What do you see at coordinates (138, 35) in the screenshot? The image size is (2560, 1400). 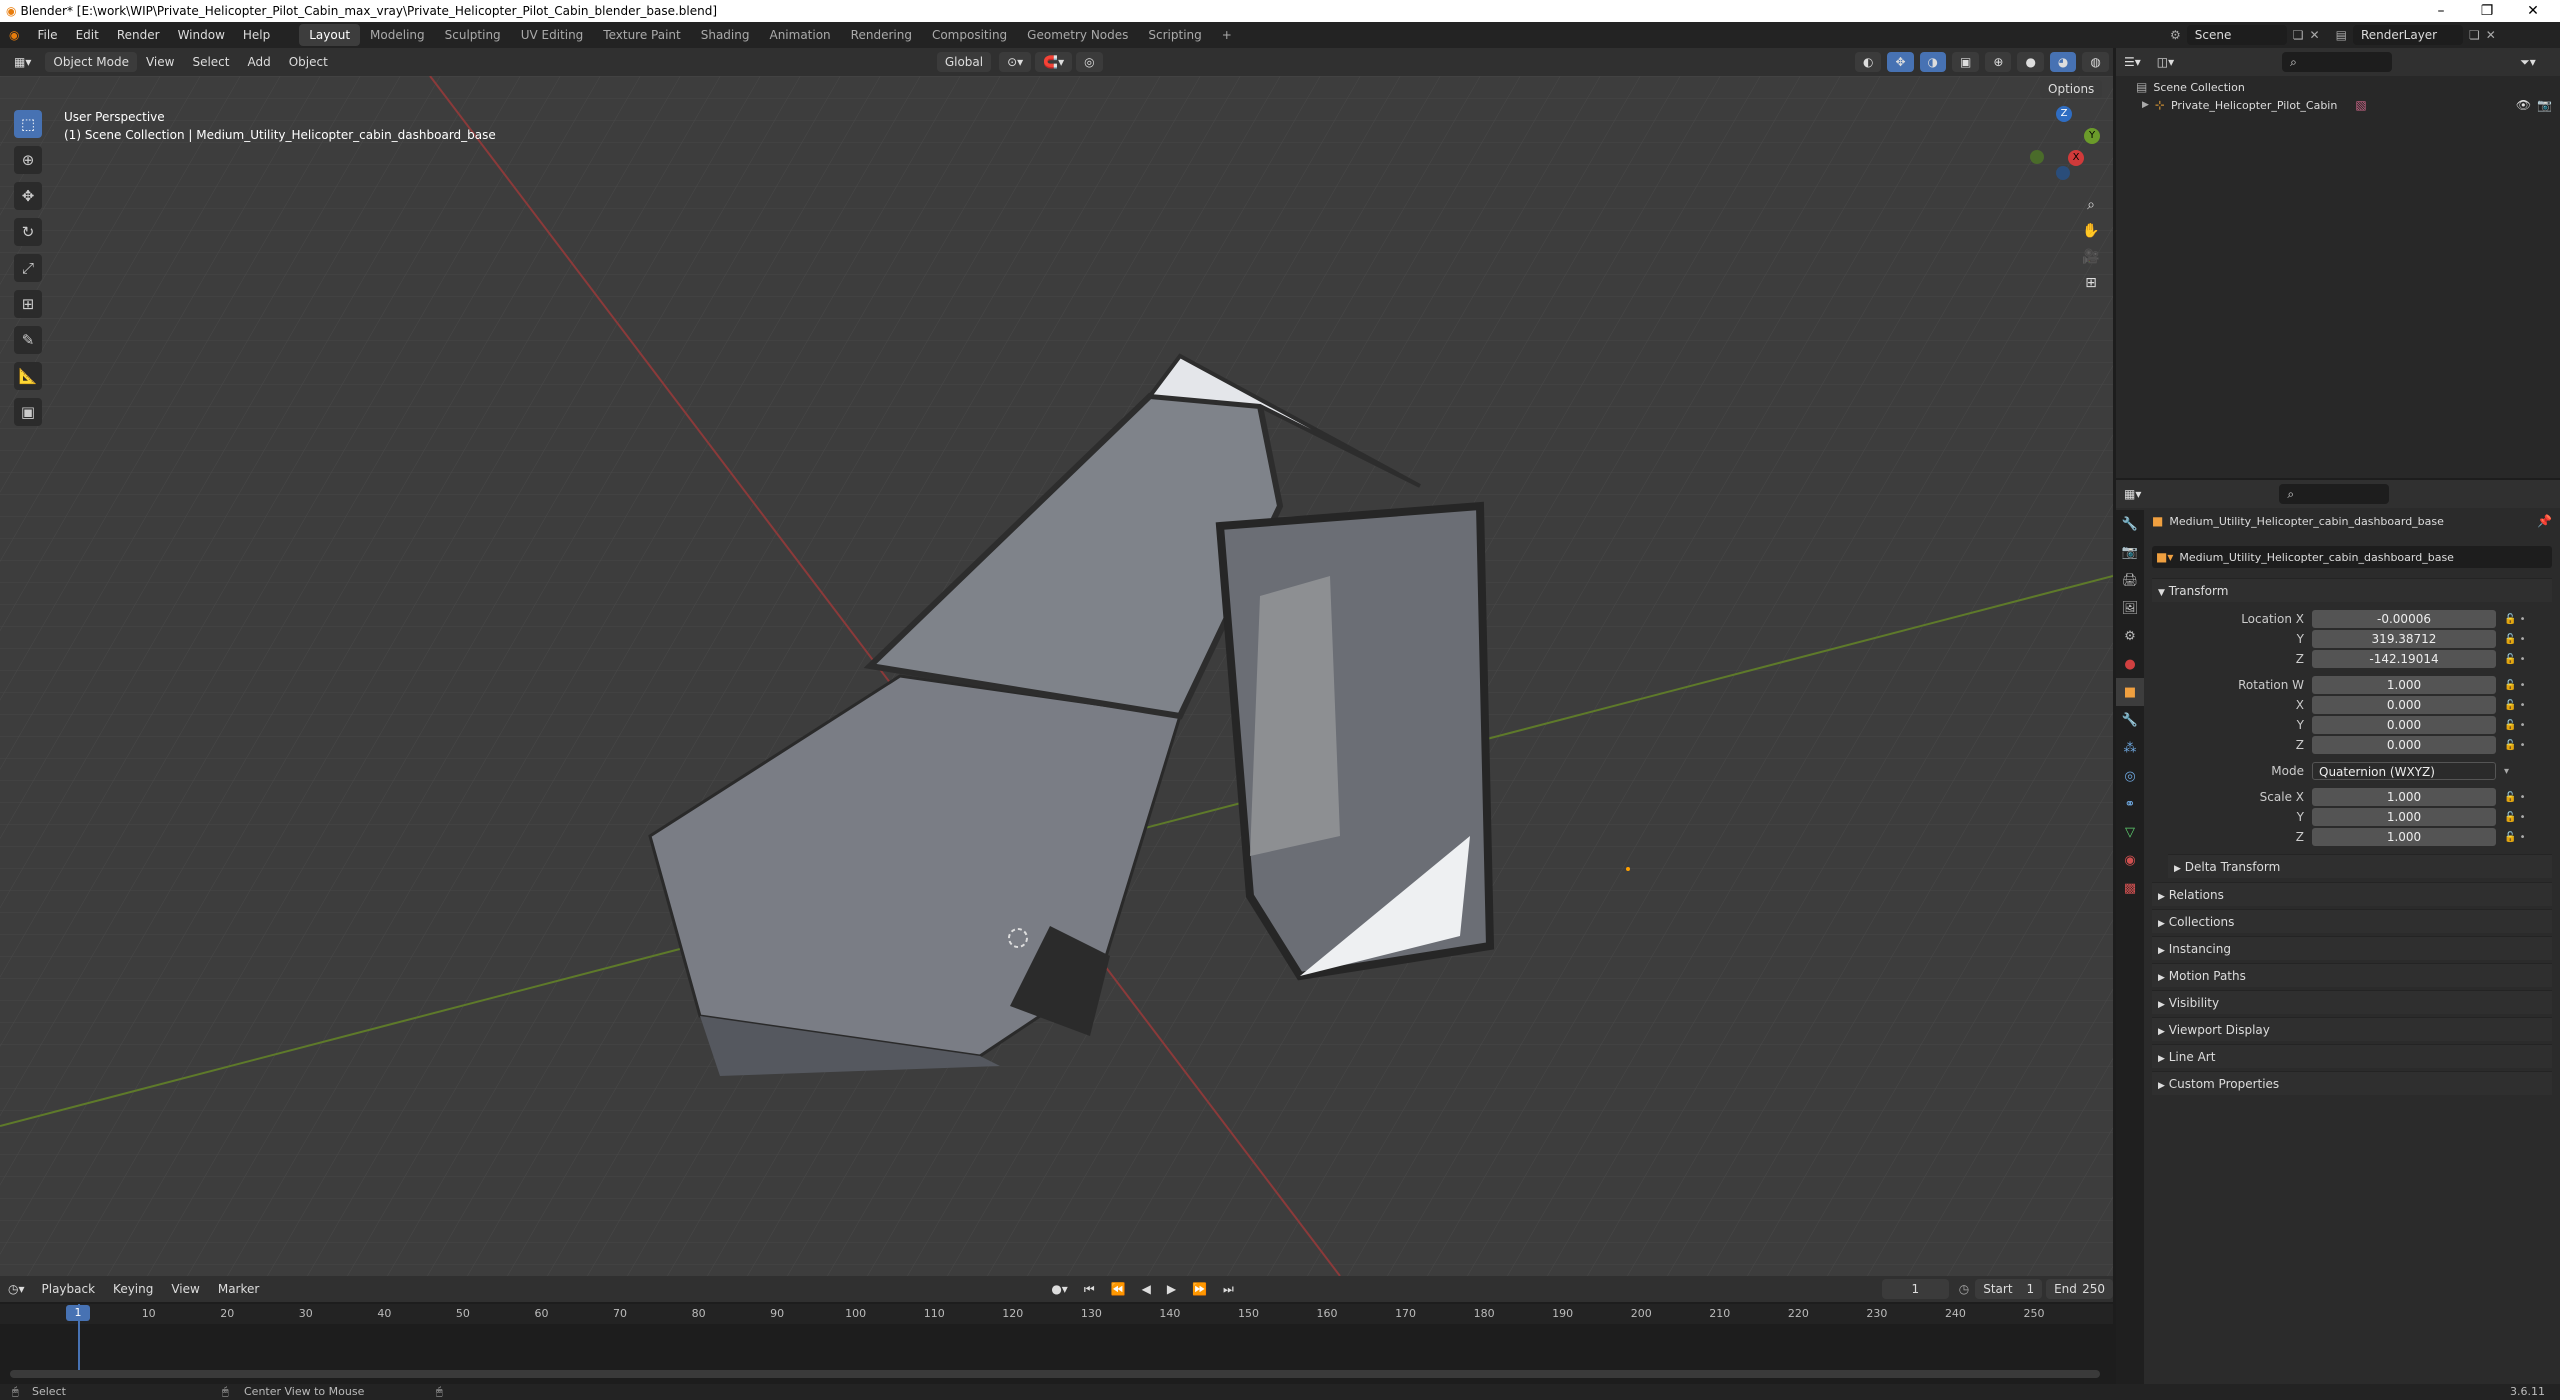 I see `menu-render: Render` at bounding box center [138, 35].